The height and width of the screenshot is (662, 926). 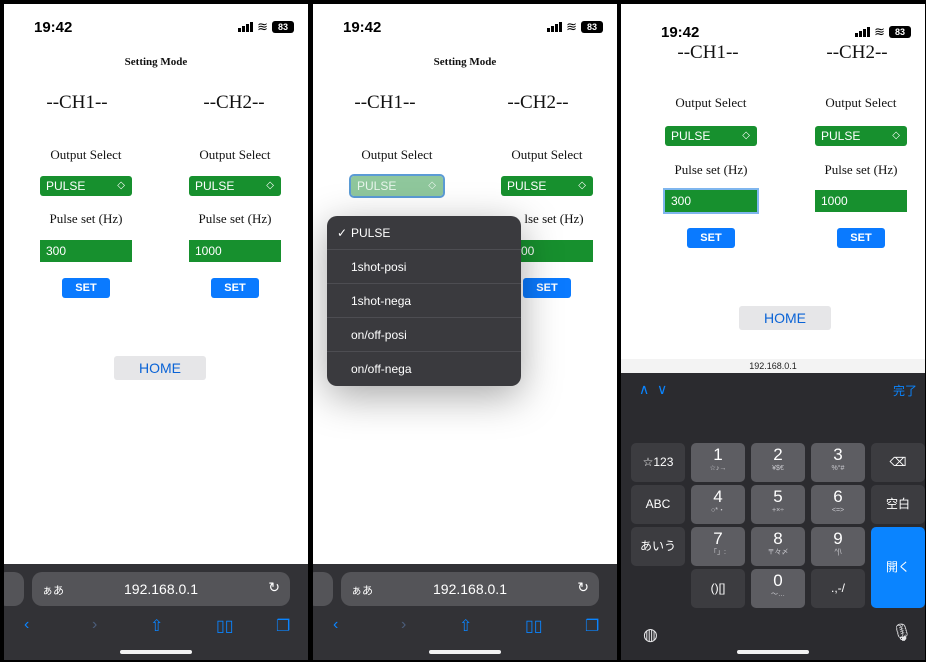 What do you see at coordinates (658, 546) in the screenshot?
I see `key-kana: あいう` at bounding box center [658, 546].